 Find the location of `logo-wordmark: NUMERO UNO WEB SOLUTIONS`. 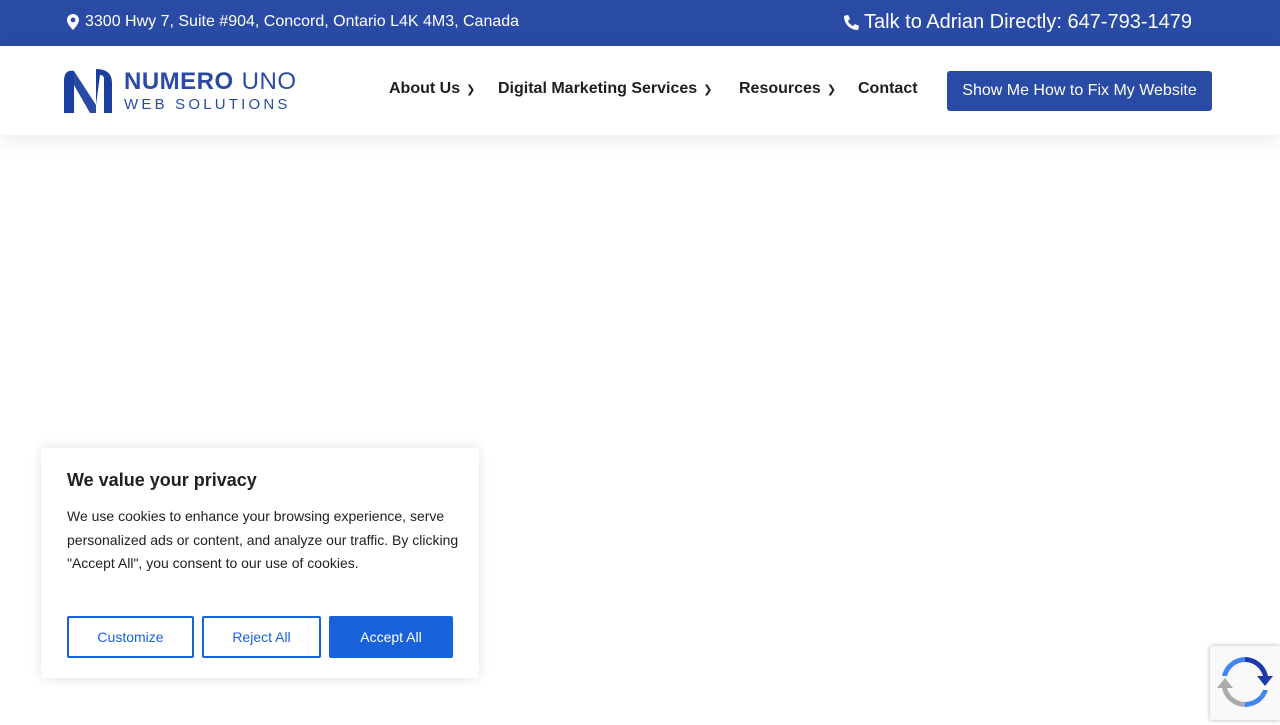

logo-wordmark: NUMERO UNO WEB SOLUTIONS is located at coordinates (210, 90).